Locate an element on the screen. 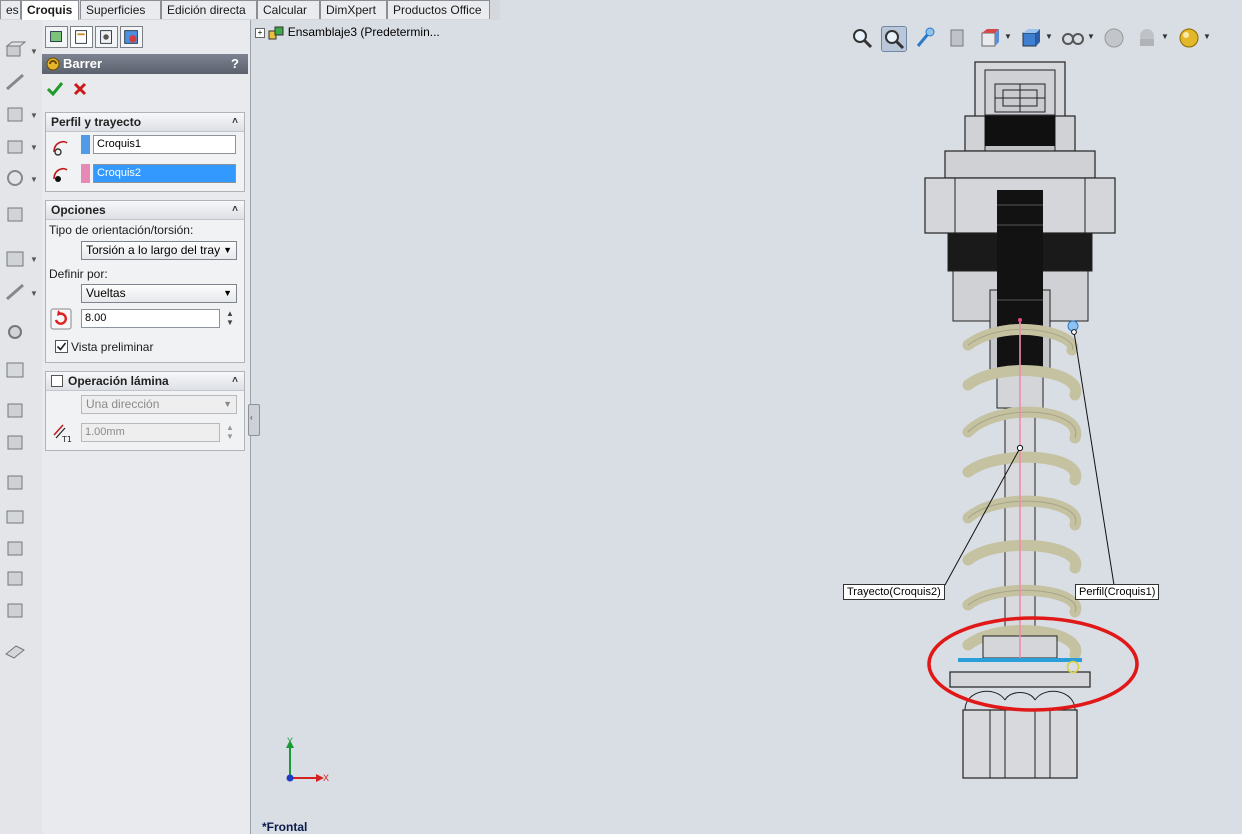 This screenshot has width=1242, height=834. zoom-to-area-icon is located at coordinates (894, 39).